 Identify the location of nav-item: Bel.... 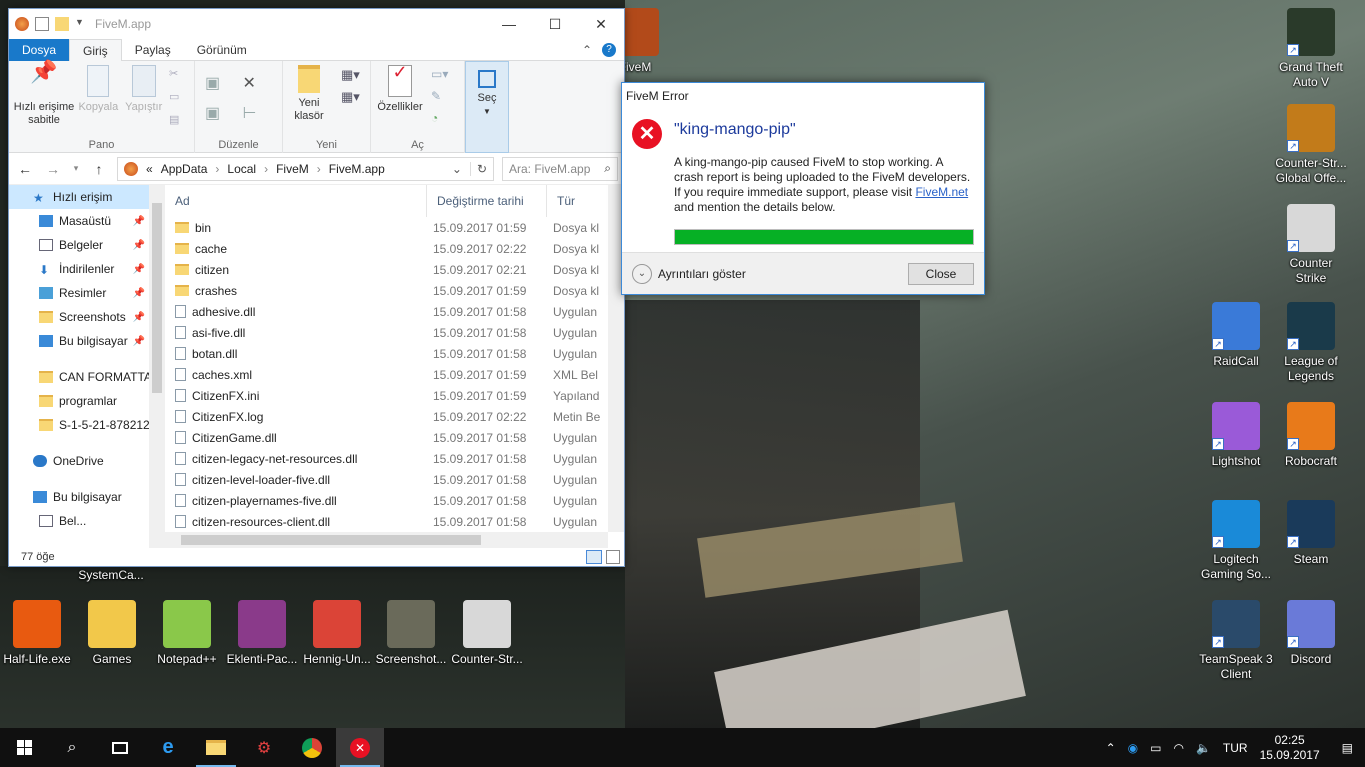
(79, 521).